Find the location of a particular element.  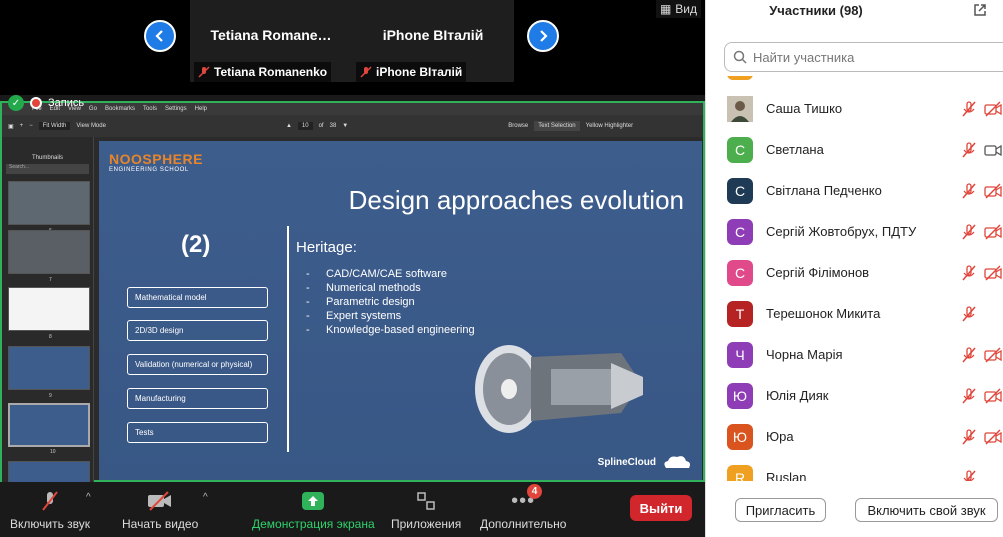

apps-icon is located at coordinates (426, 501).